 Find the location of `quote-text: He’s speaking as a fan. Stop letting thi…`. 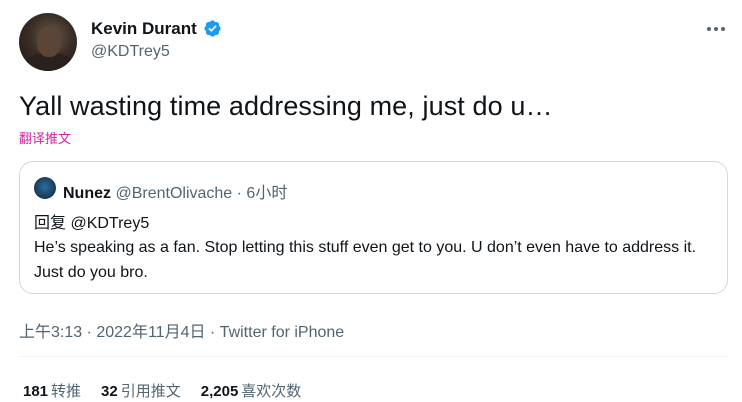

quote-text: He’s speaking as a fan. Stop letting thi… is located at coordinates (365, 260).